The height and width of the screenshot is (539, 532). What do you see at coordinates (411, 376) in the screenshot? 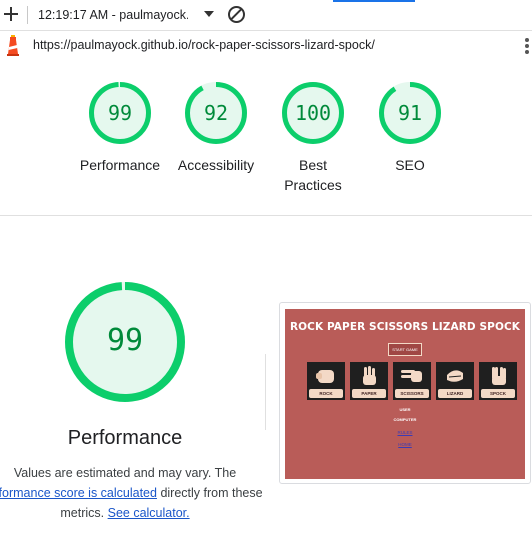
I see `scissors-hand-icon` at bounding box center [411, 376].